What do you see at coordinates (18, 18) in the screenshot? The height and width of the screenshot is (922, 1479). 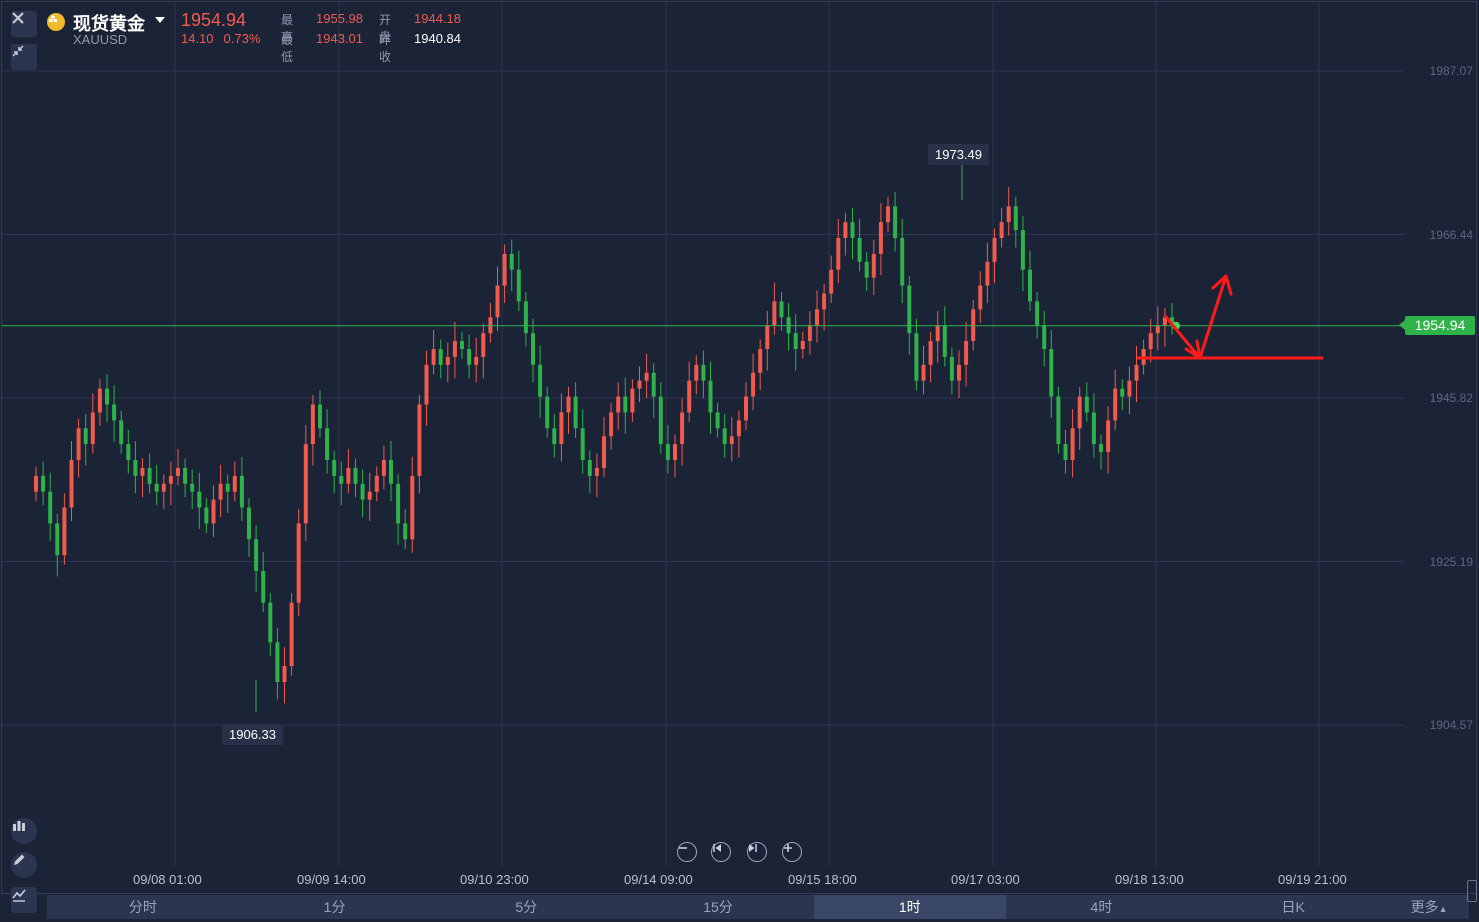 I see `close-icon` at bounding box center [18, 18].